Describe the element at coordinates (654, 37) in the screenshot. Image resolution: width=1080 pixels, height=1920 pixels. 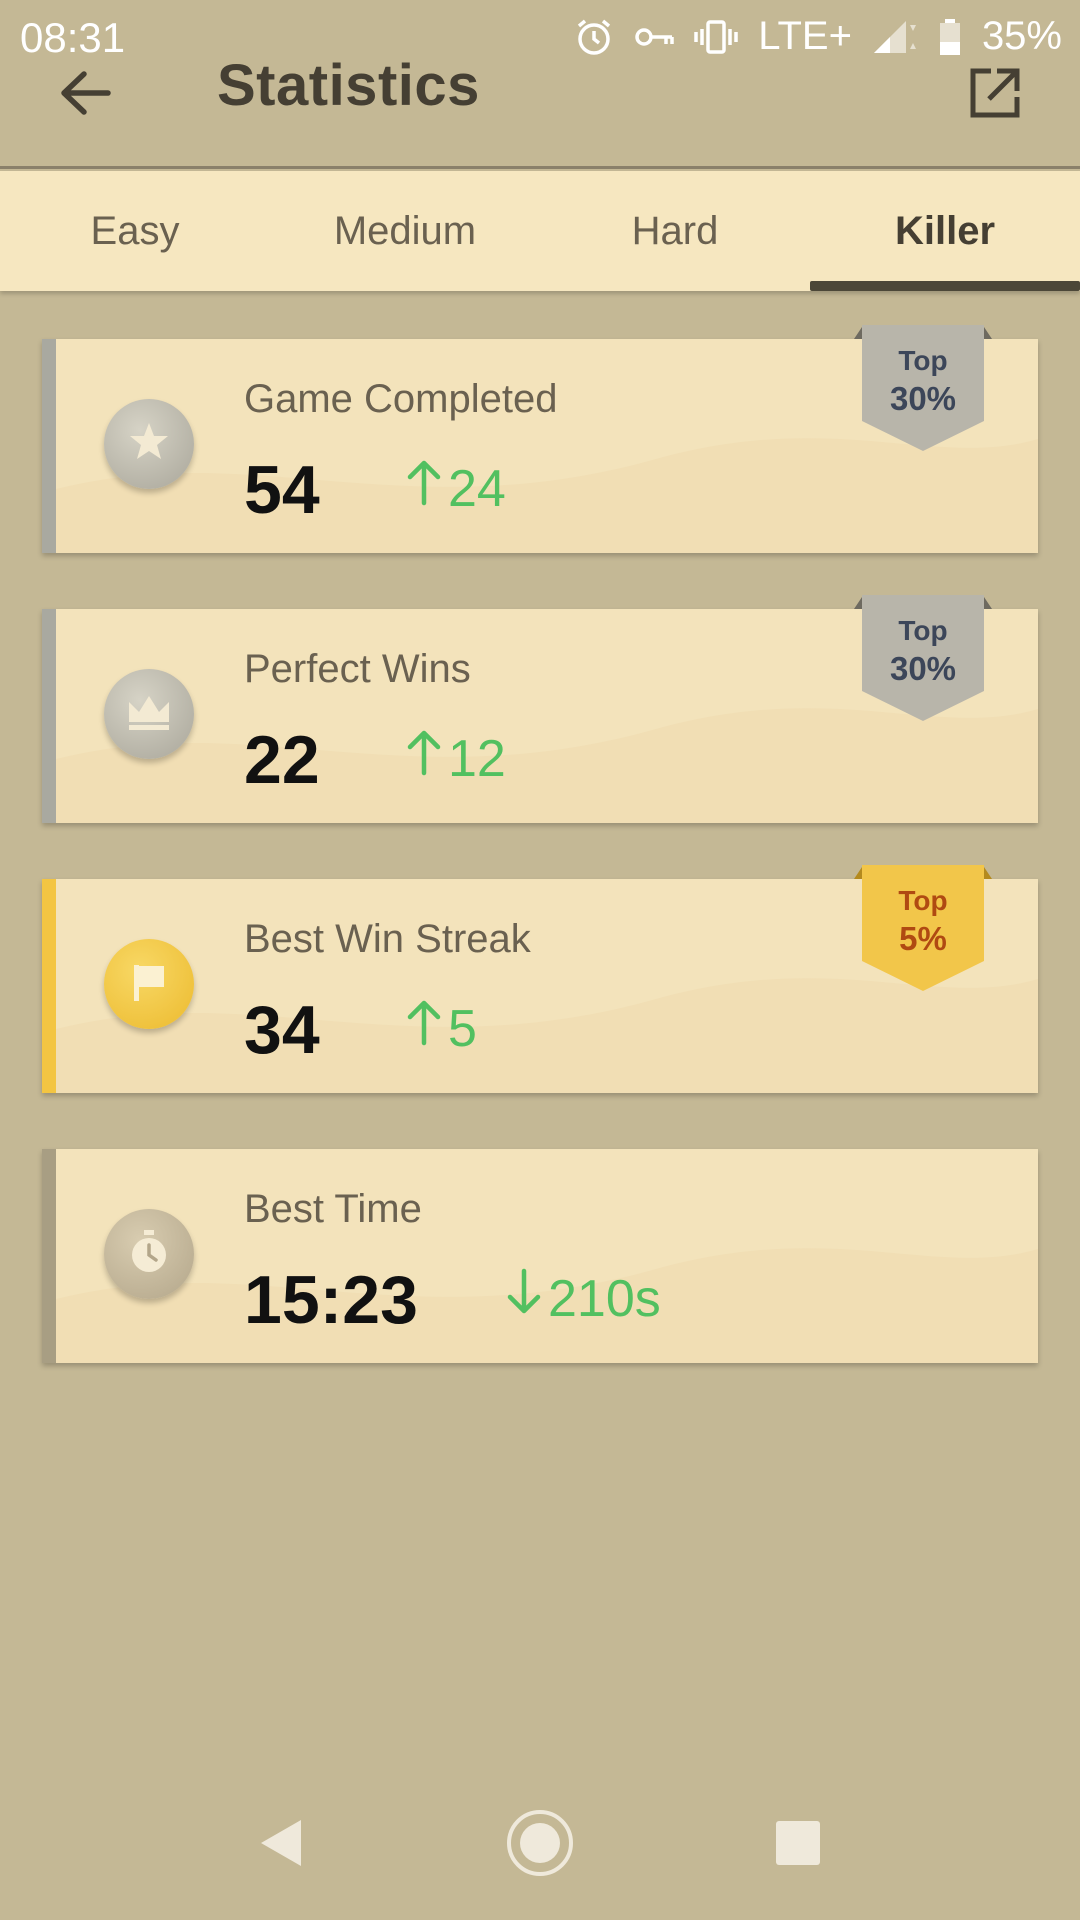
I see `vpn-key-icon` at that location.